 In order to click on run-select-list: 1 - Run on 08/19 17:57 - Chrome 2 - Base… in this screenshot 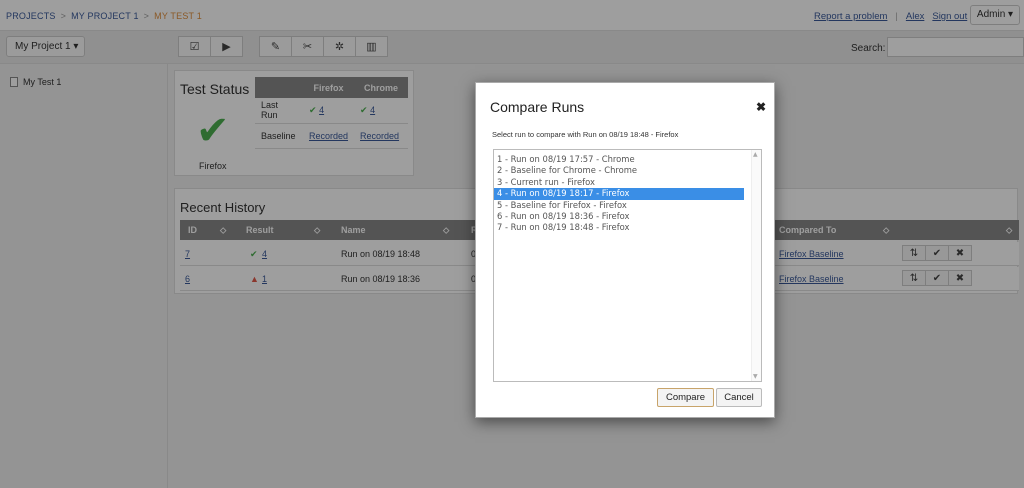, I will do `click(627, 265)`.